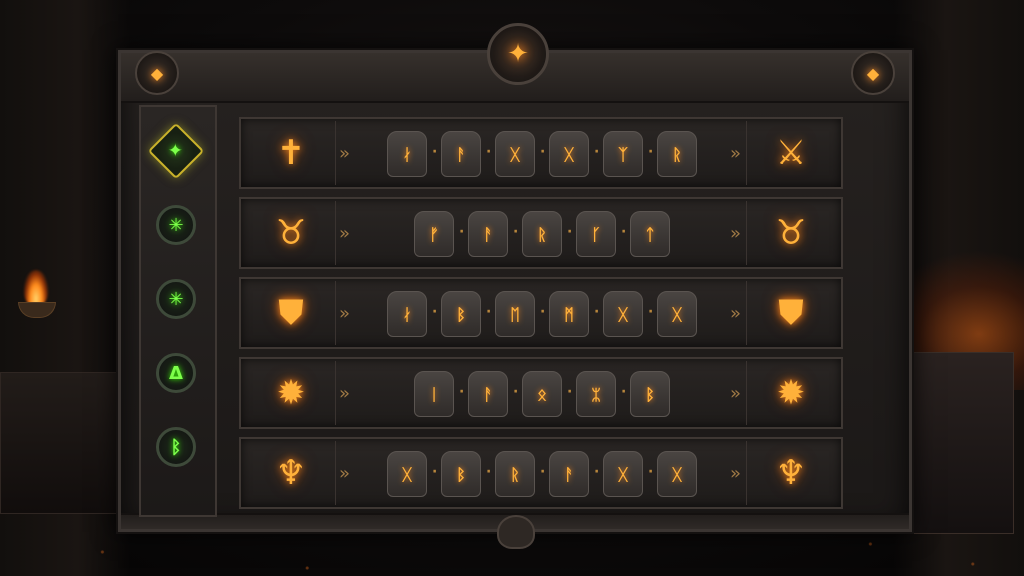 This screenshot has width=1024, height=576. Describe the element at coordinates (591, 394) in the screenshot. I see `runestone: ᛯ` at that location.